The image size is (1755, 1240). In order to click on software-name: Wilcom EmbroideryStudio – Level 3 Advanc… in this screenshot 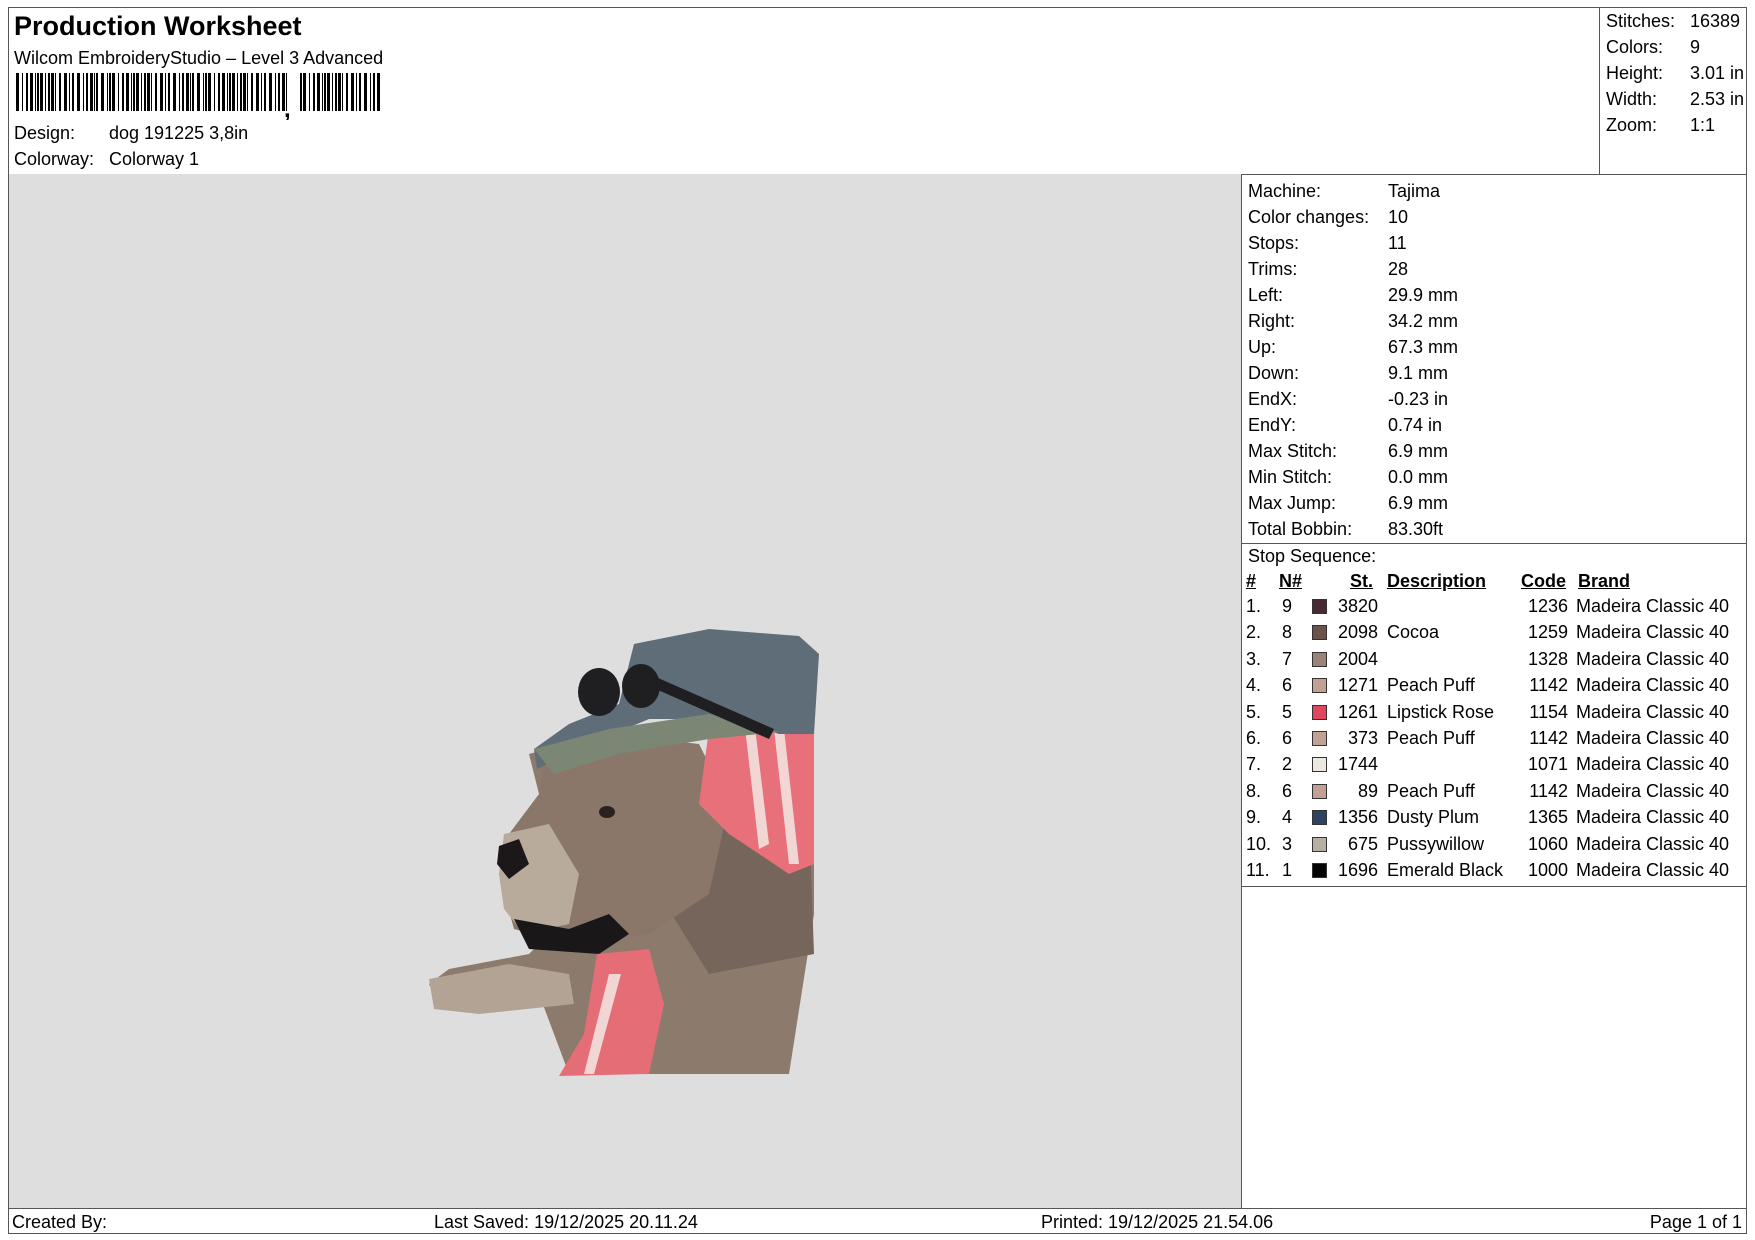, I will do `click(199, 58)`.